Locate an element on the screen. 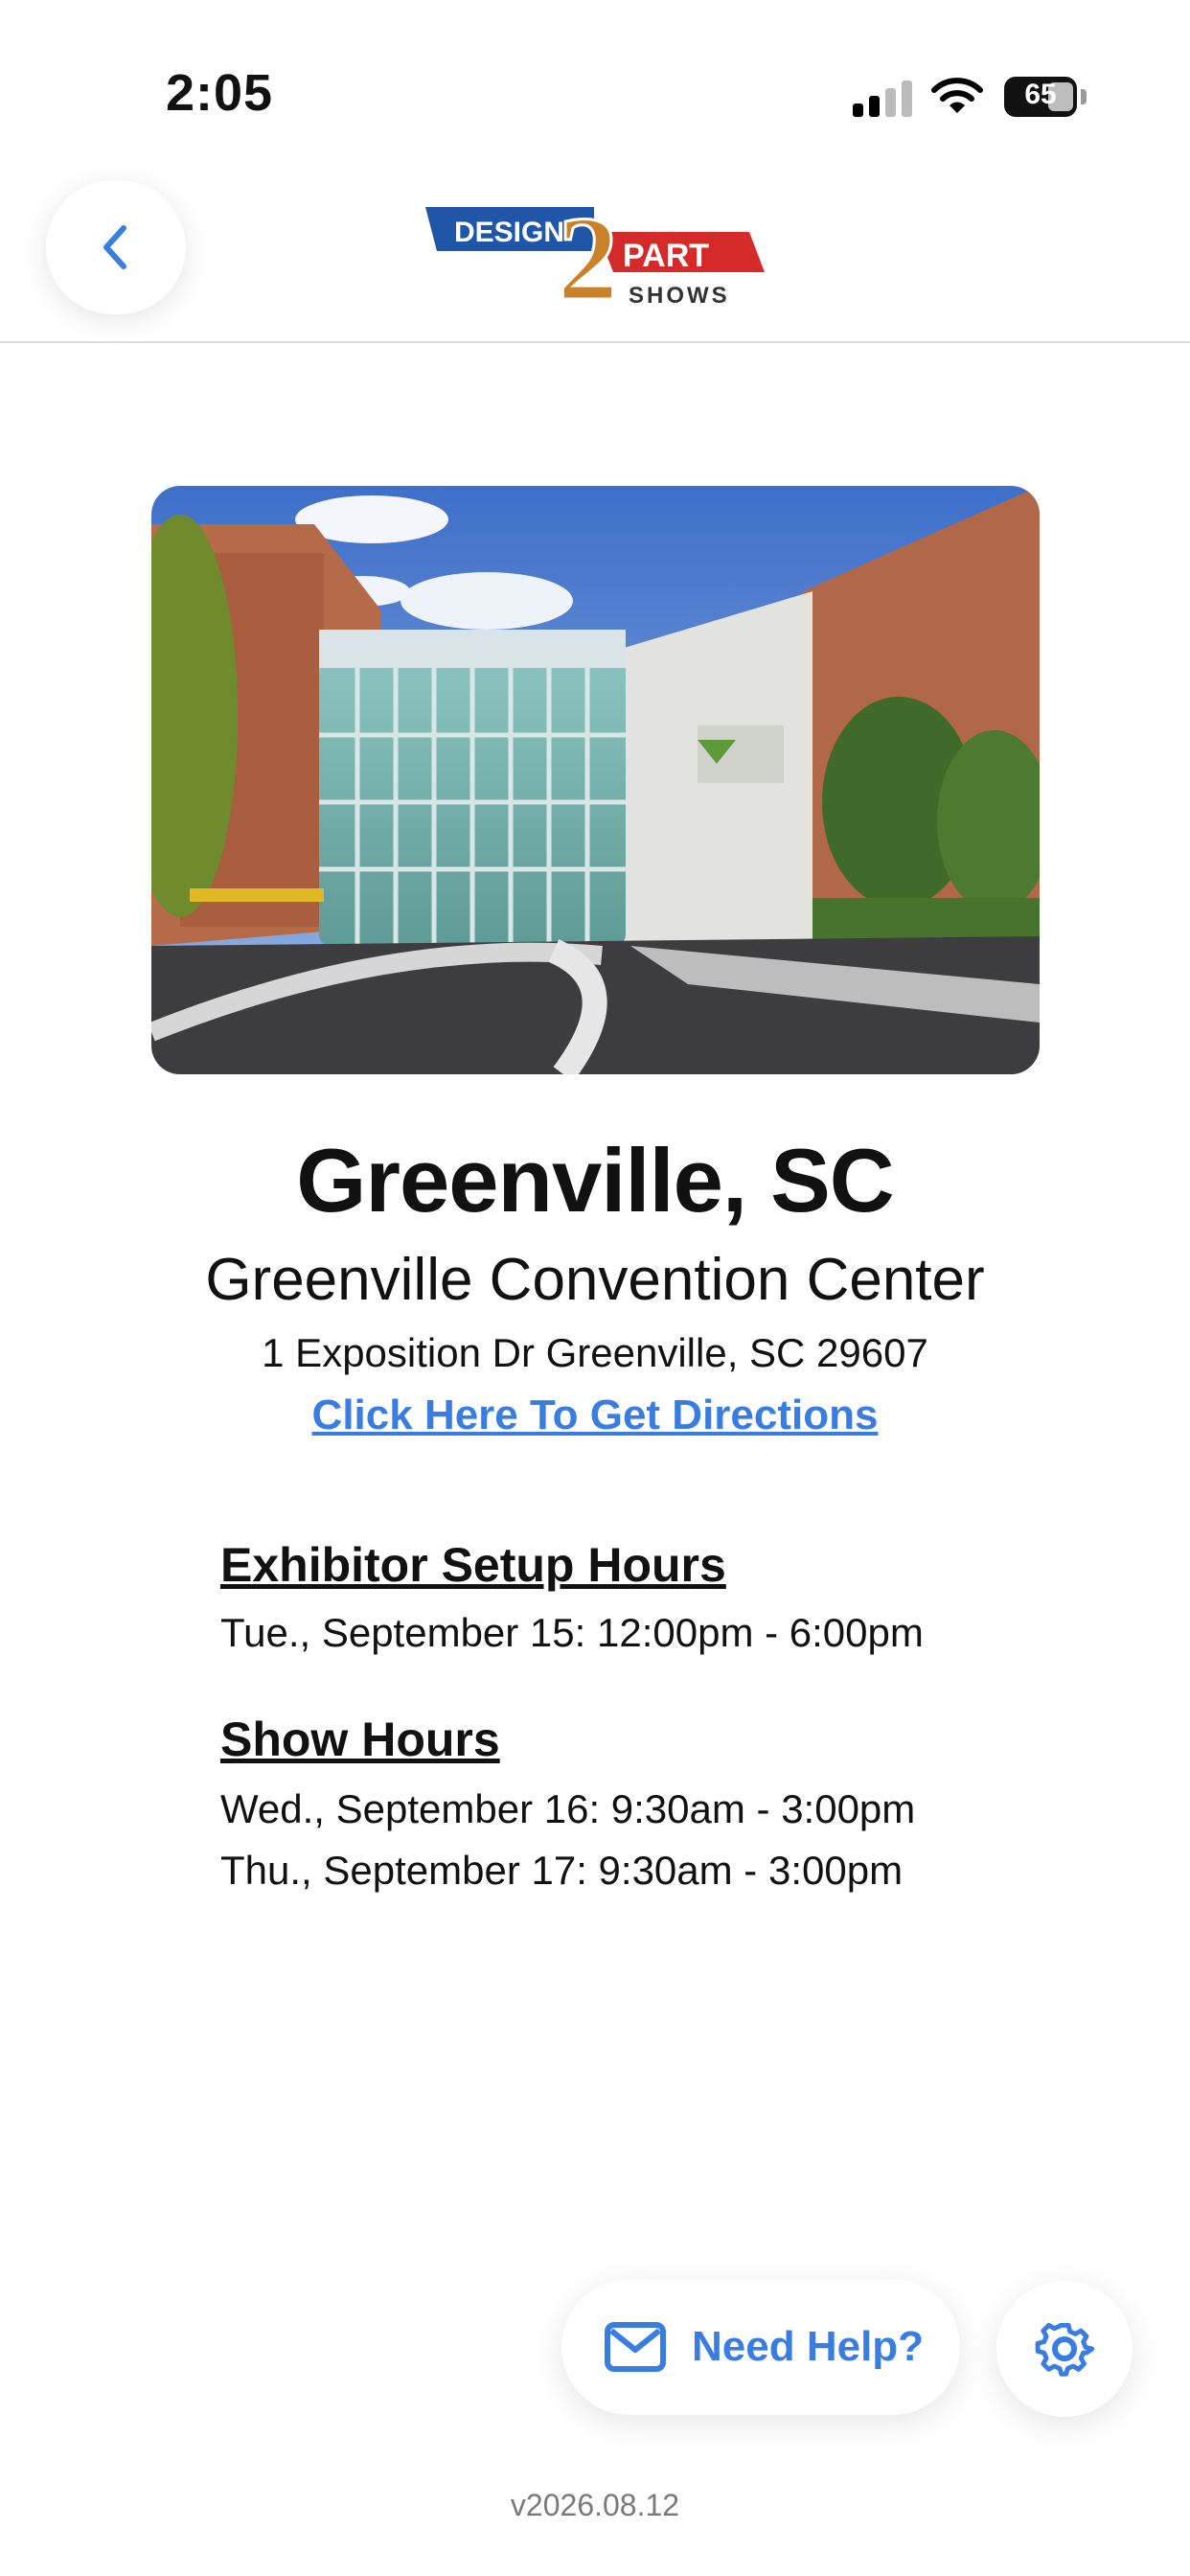  logo-numeral: 2 is located at coordinates (588, 251).